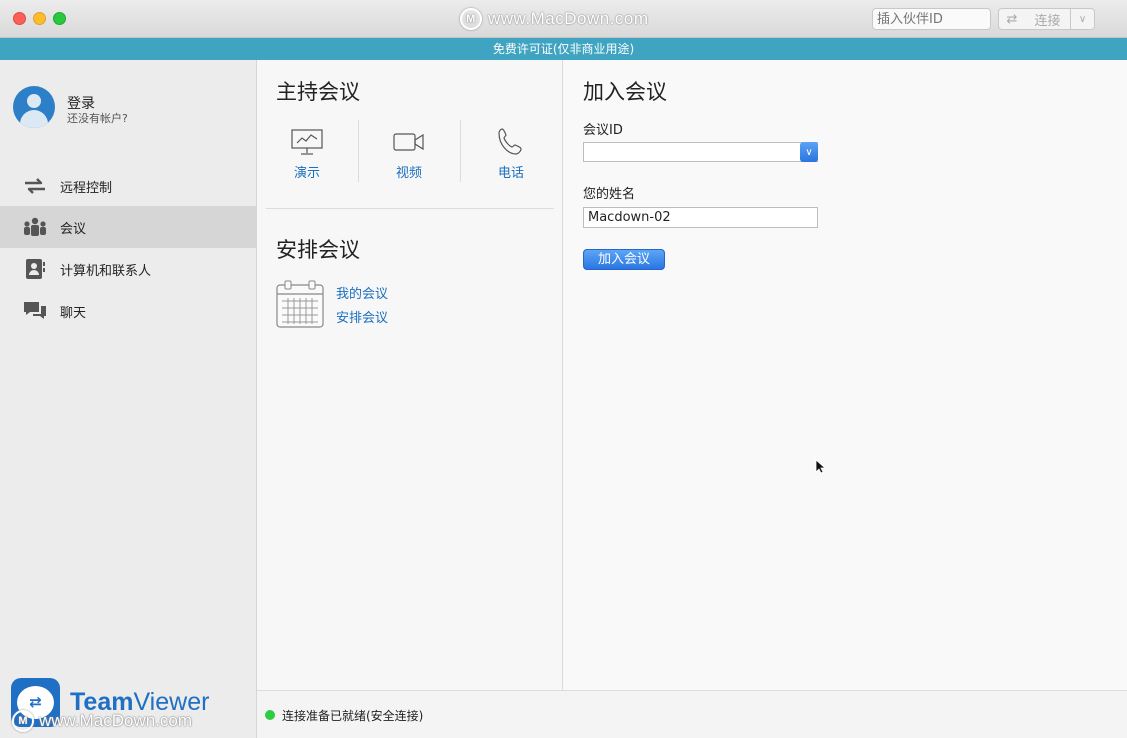 The width and height of the screenshot is (1127, 738). I want to click on join-meeting-button: 加入会议, so click(624, 259).